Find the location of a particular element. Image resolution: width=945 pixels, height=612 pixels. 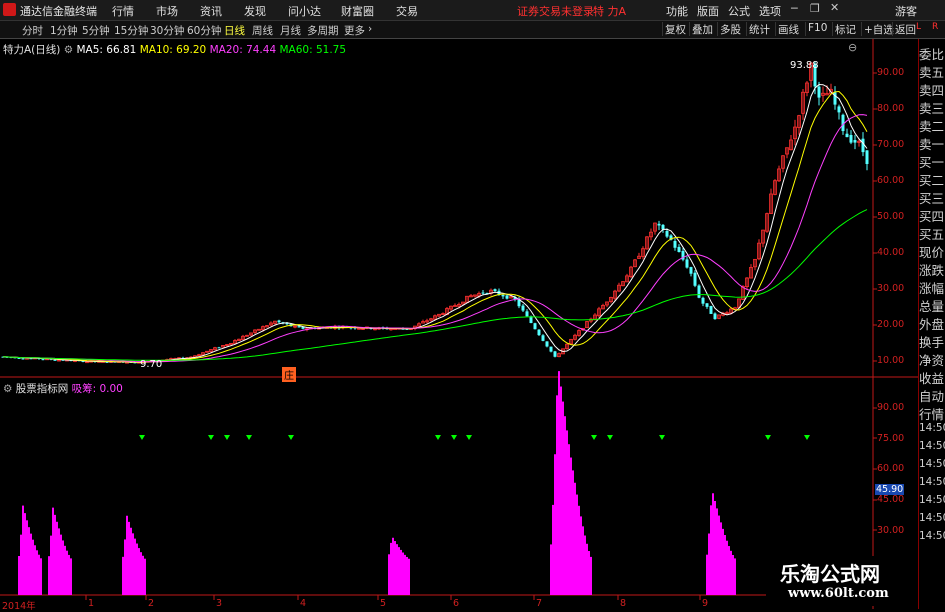

side-panel-item: 自动 is located at coordinates (932, 395).